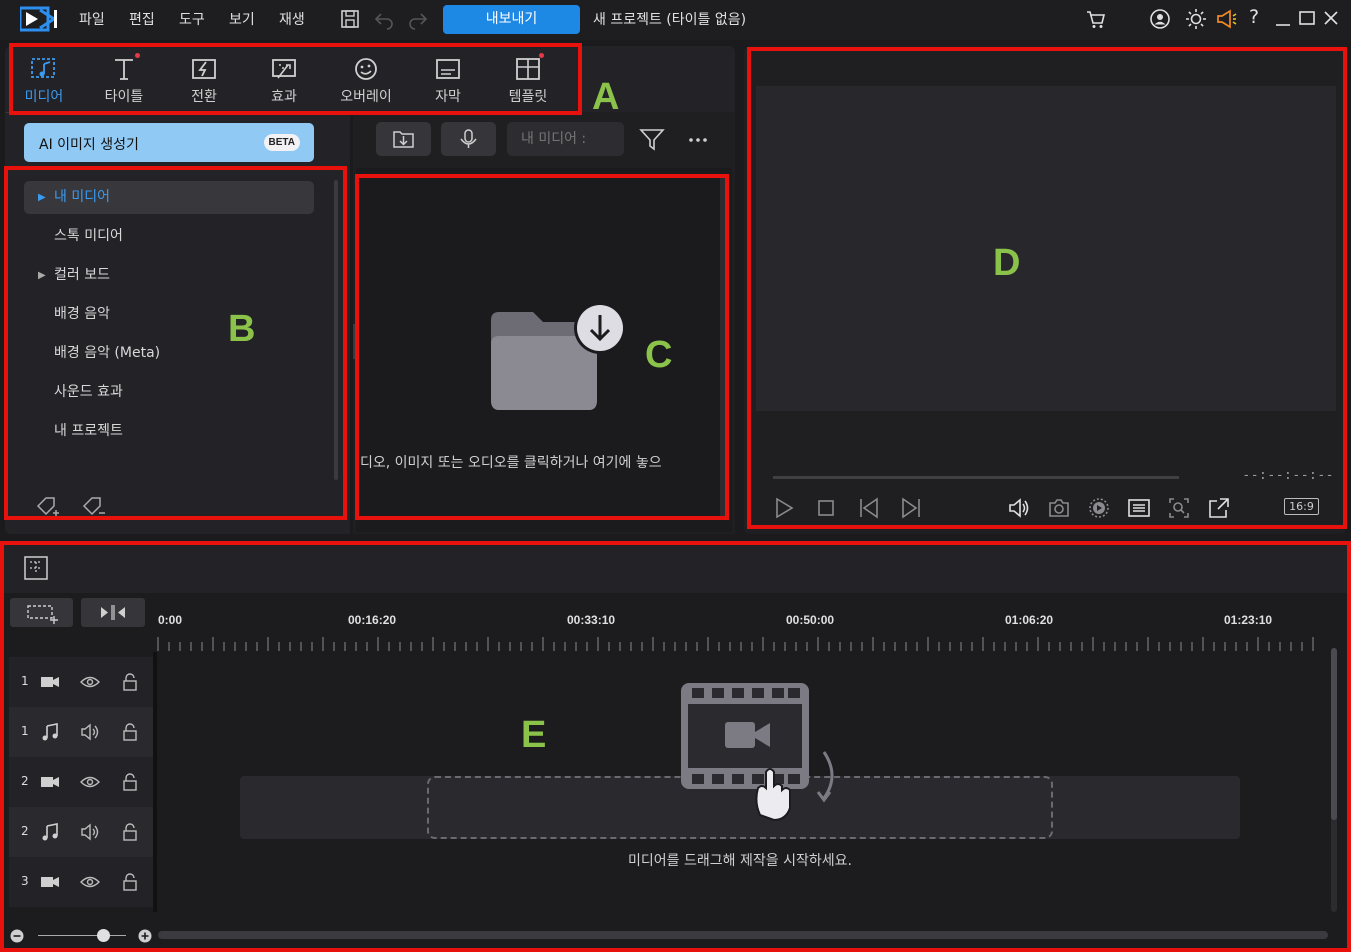  I want to click on library-item-label: 스톡 미디어, so click(88, 236).